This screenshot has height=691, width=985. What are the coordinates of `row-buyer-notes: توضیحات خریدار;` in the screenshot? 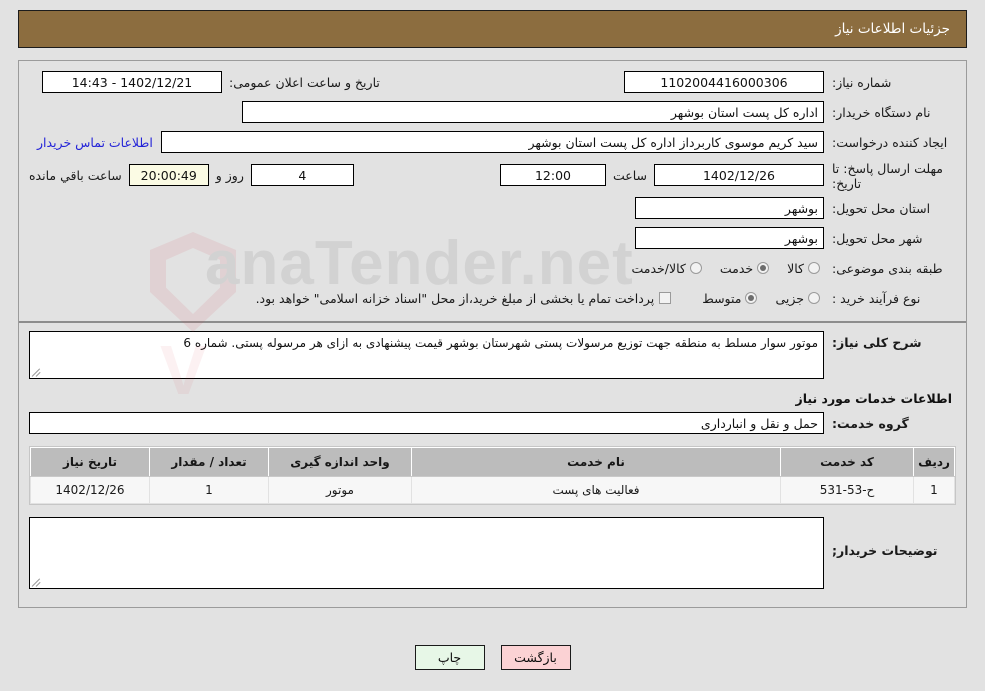 It's located at (492, 553).